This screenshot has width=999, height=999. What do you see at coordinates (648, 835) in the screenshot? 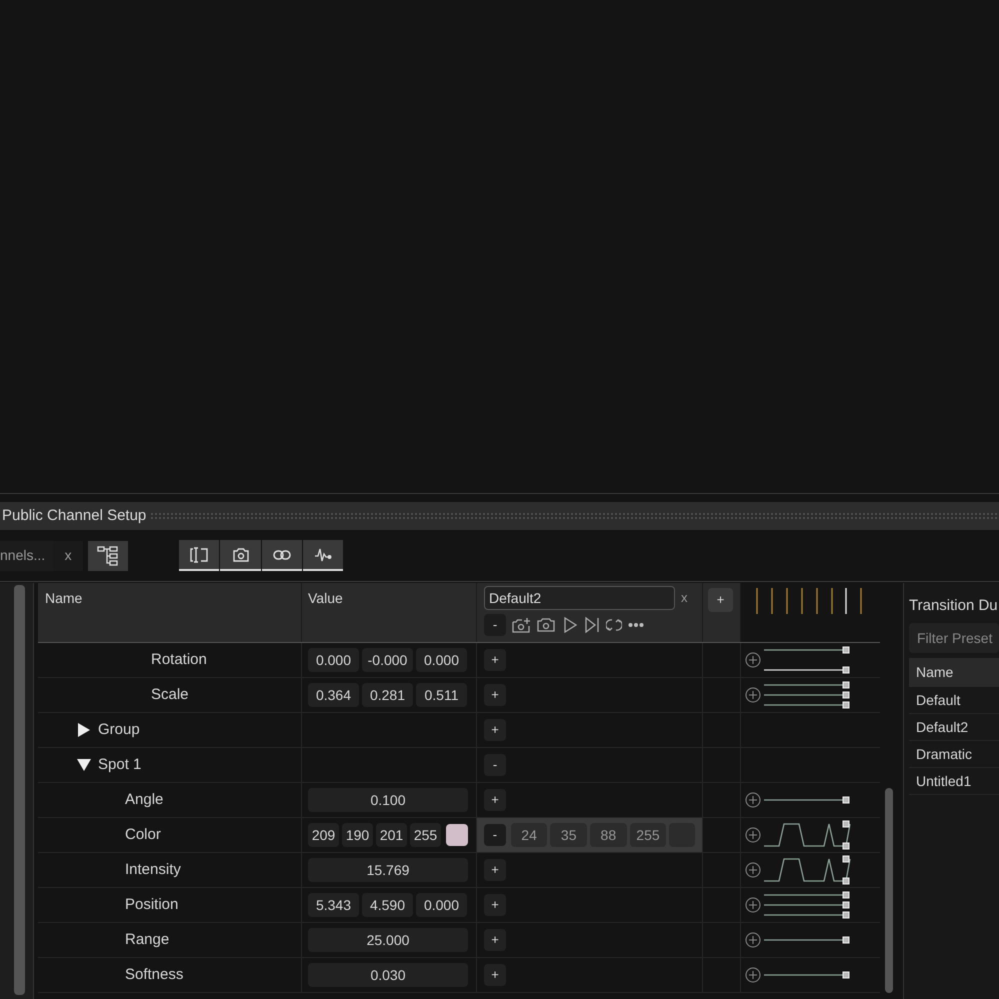
I see `preset-value-field: 255` at bounding box center [648, 835].